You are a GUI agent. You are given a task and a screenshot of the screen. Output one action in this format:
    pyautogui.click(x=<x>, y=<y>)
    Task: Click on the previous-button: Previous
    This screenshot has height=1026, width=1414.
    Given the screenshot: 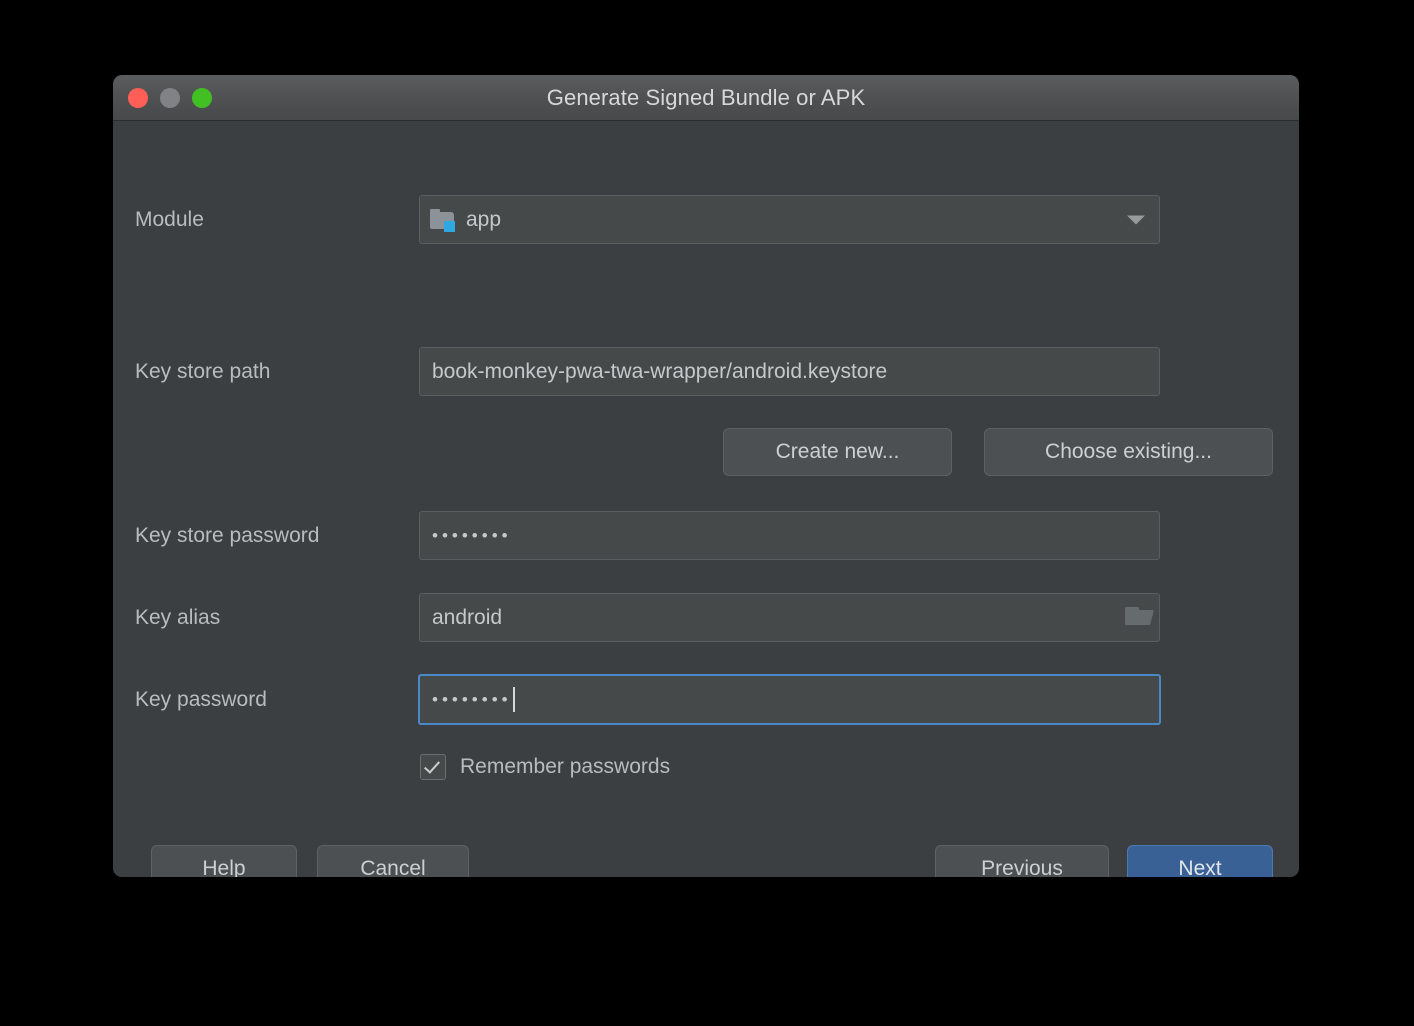 What is the action you would take?
    pyautogui.click(x=1022, y=861)
    